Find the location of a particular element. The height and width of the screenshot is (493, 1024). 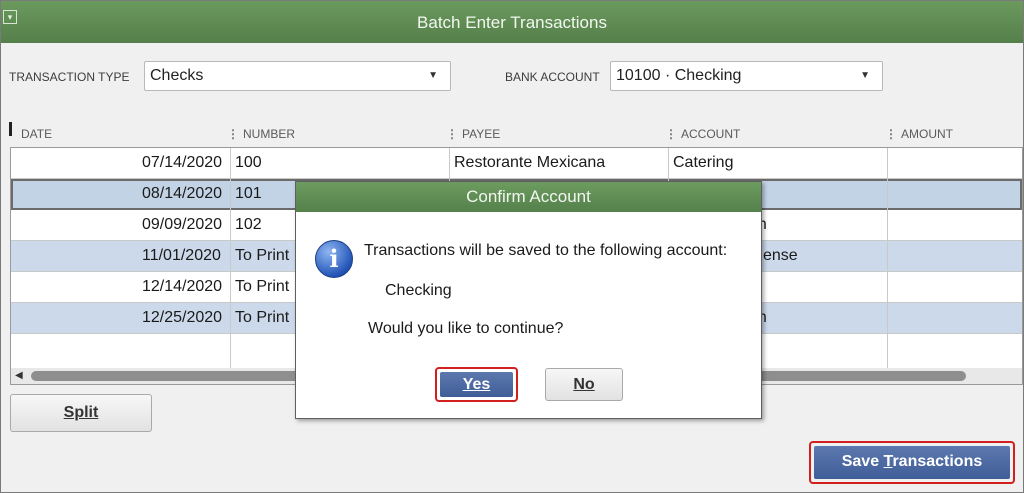

info-icon: i is located at coordinates (334, 259).